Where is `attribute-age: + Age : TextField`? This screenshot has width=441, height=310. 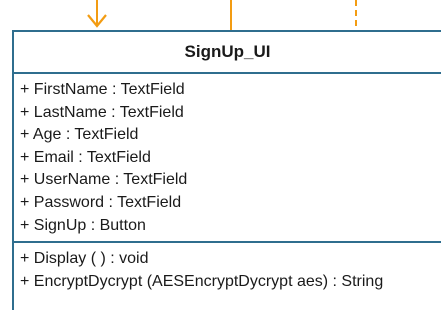 attribute-age: + Age : TextField is located at coordinates (79, 135).